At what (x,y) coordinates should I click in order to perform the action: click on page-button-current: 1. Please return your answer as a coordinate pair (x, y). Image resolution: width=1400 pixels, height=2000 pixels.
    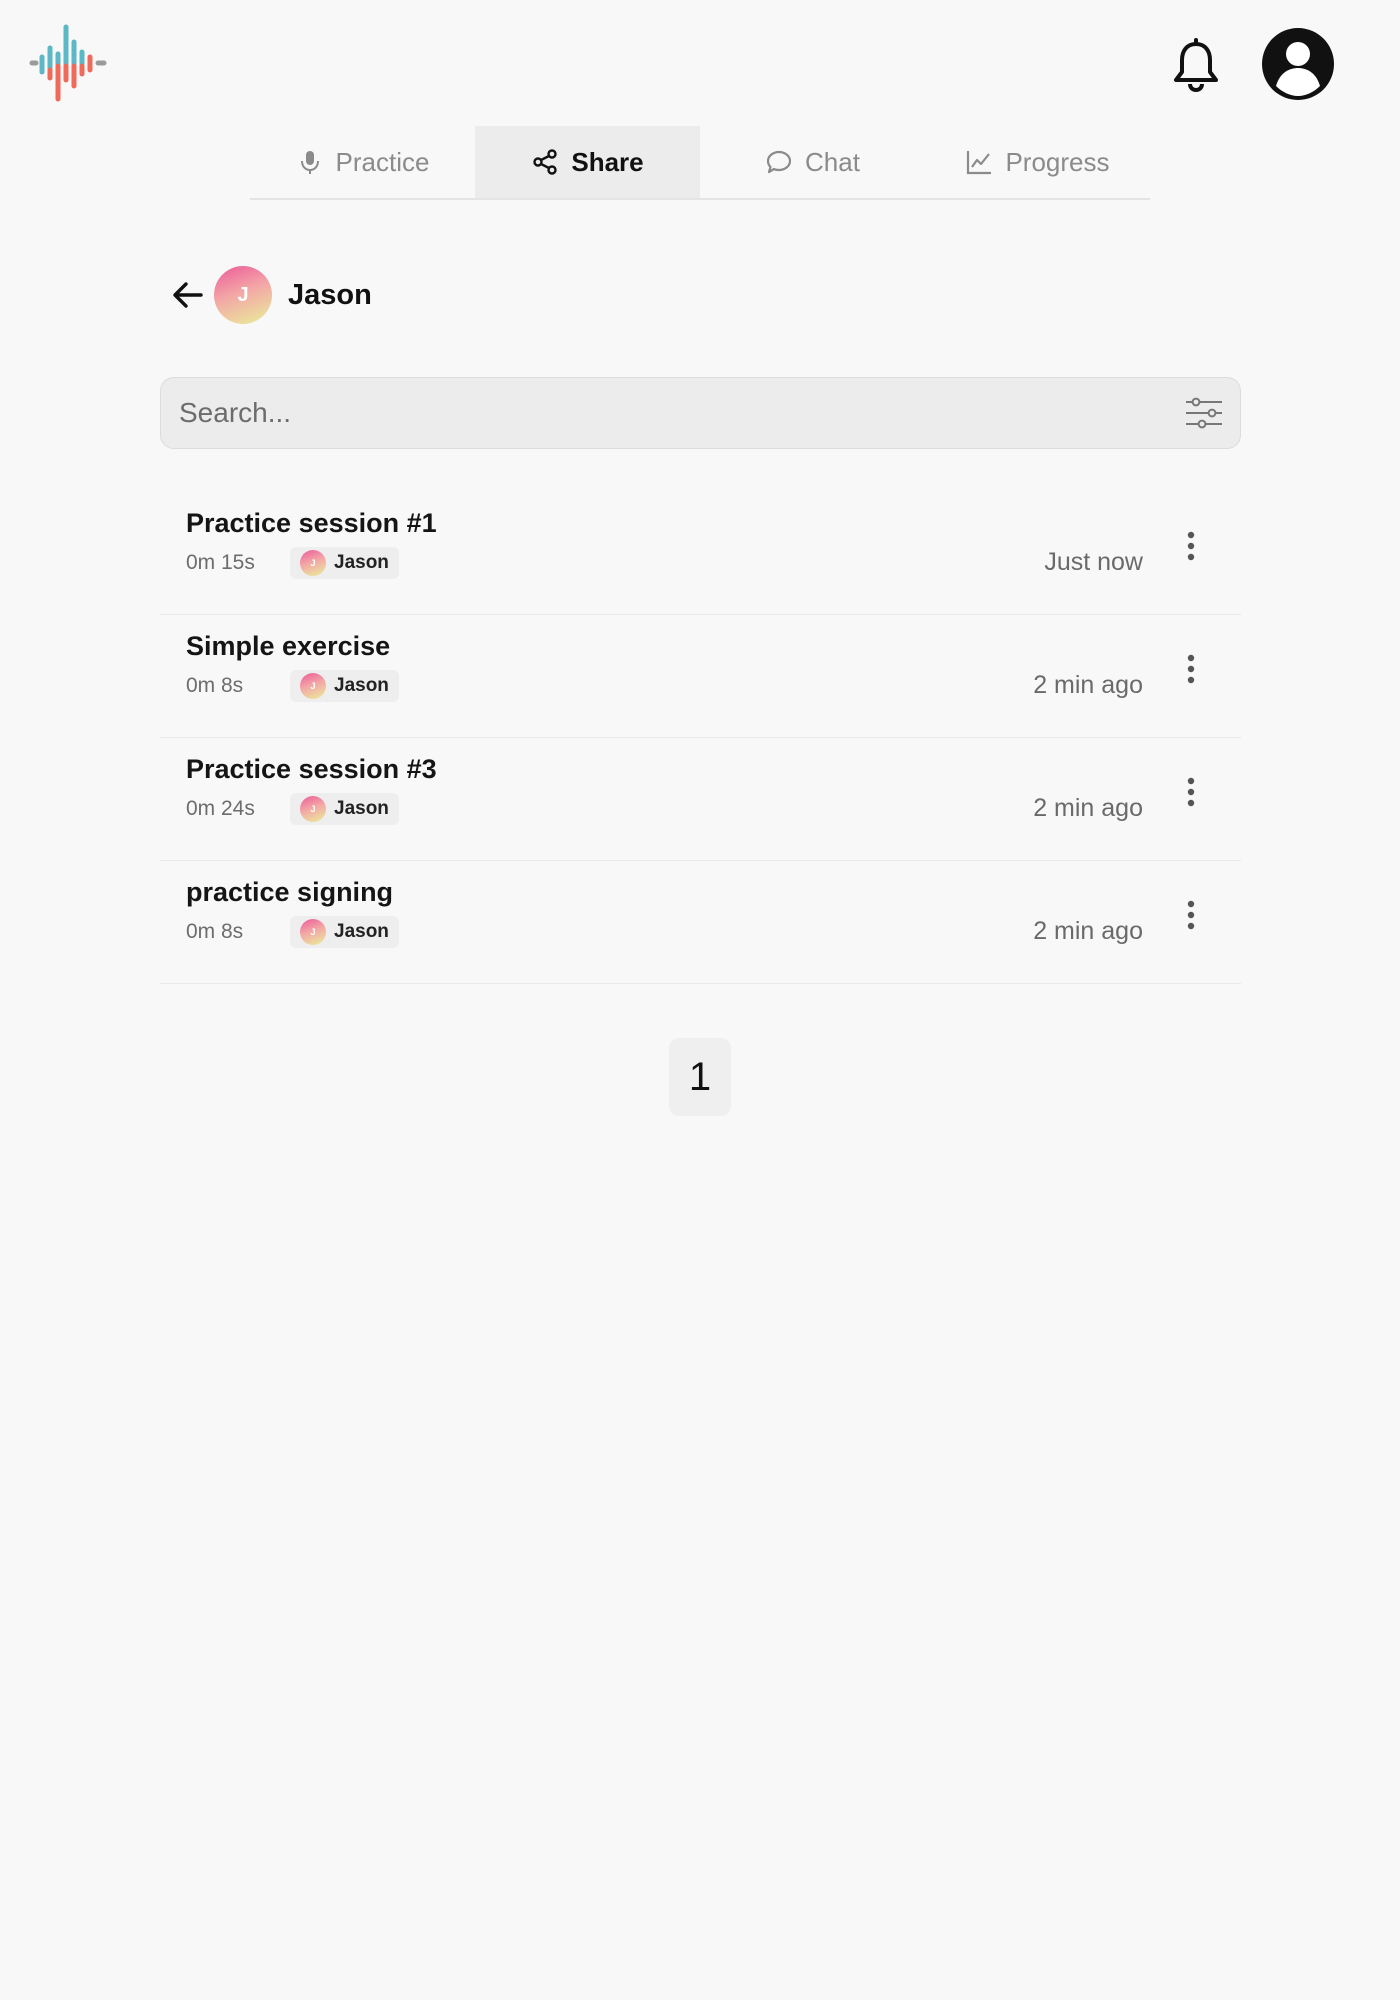
    Looking at the image, I should click on (700, 1077).